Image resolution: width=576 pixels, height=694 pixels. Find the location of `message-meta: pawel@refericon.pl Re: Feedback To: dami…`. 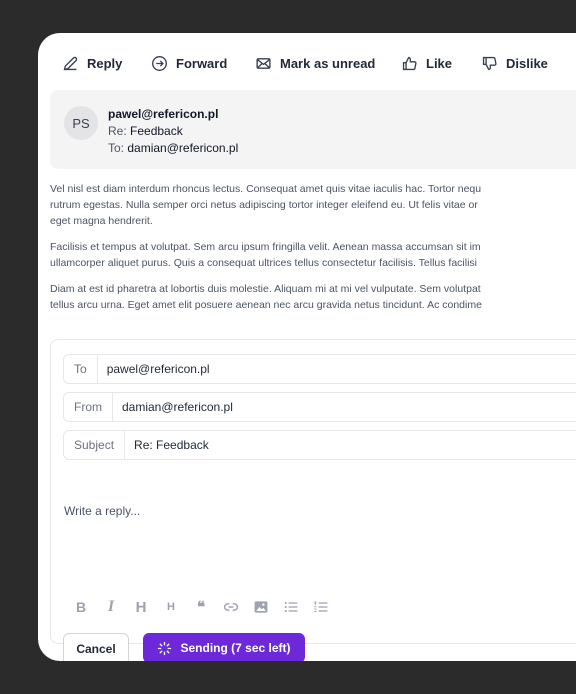

message-meta: pawel@refericon.pl Re: Feedback To: dami… is located at coordinates (173, 131).